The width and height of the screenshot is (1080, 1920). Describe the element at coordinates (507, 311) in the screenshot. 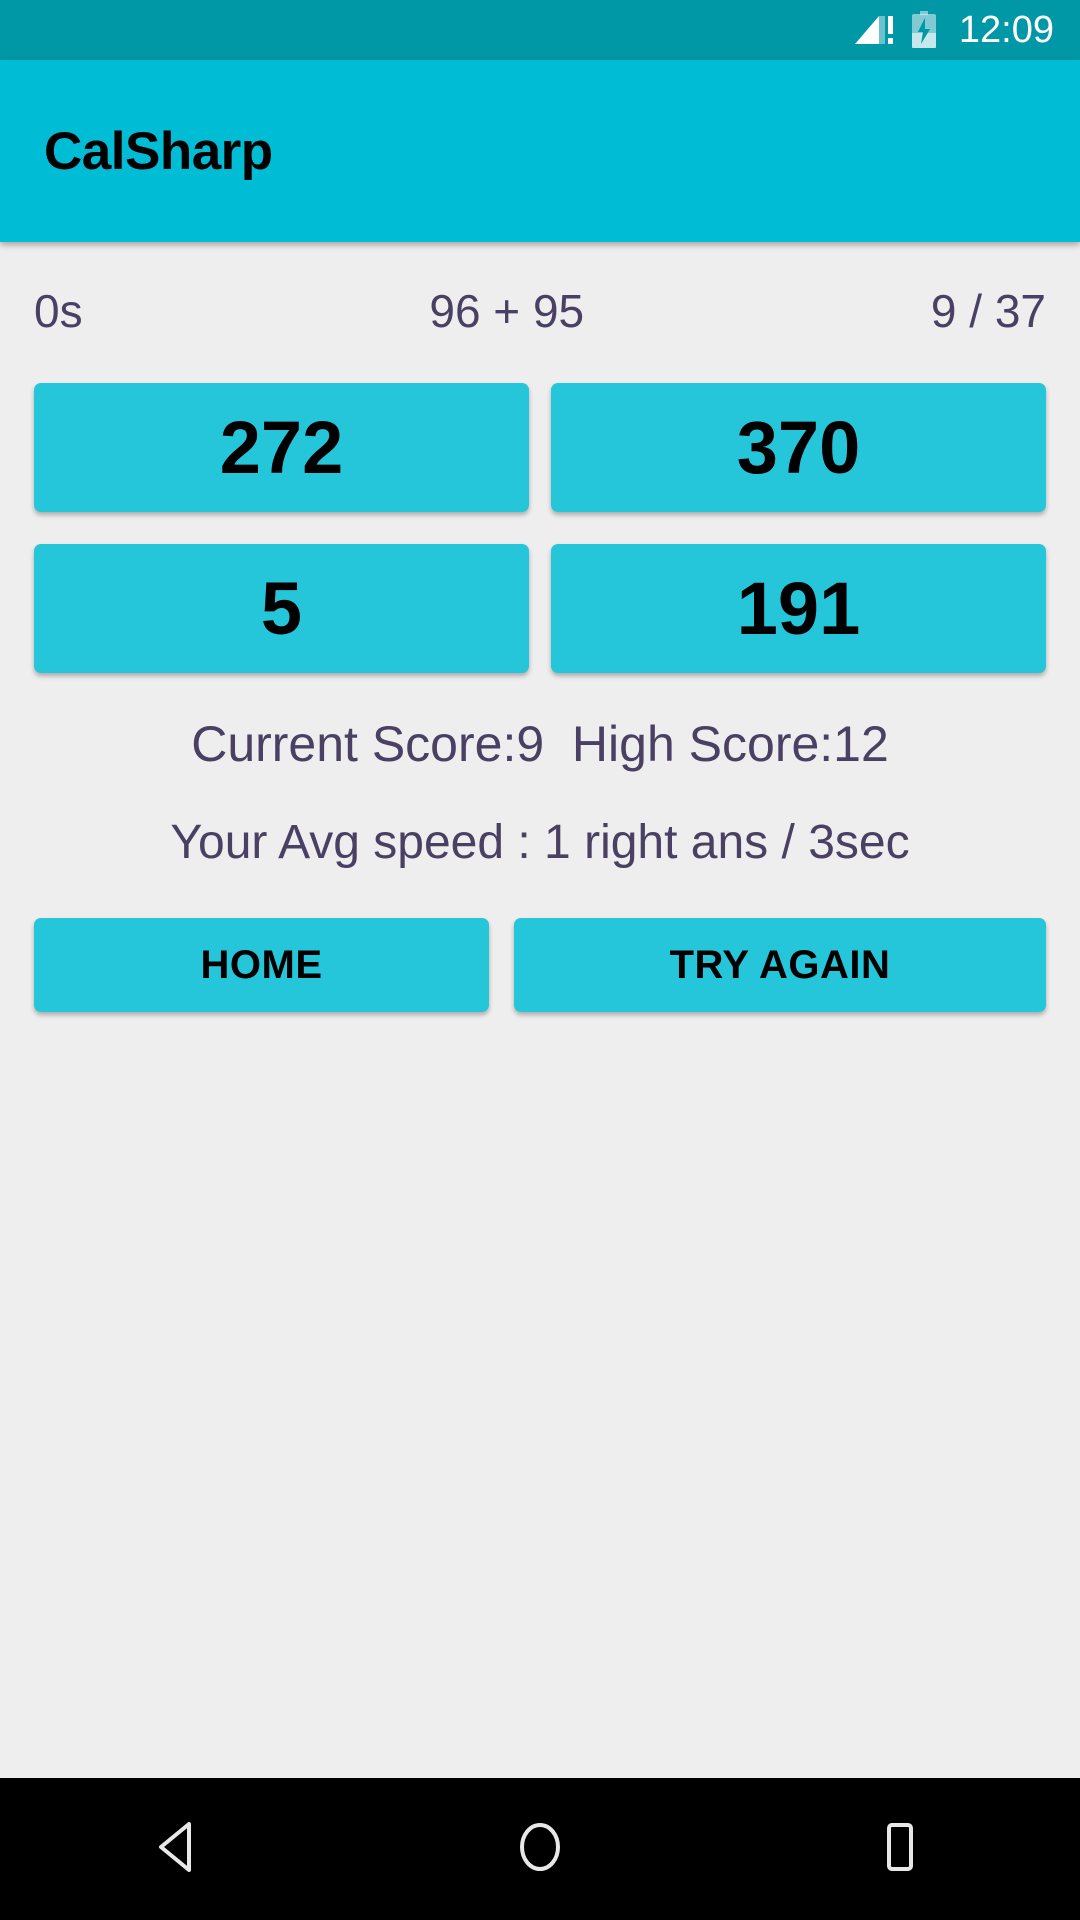

I see `question-label: 96 + 95` at that location.